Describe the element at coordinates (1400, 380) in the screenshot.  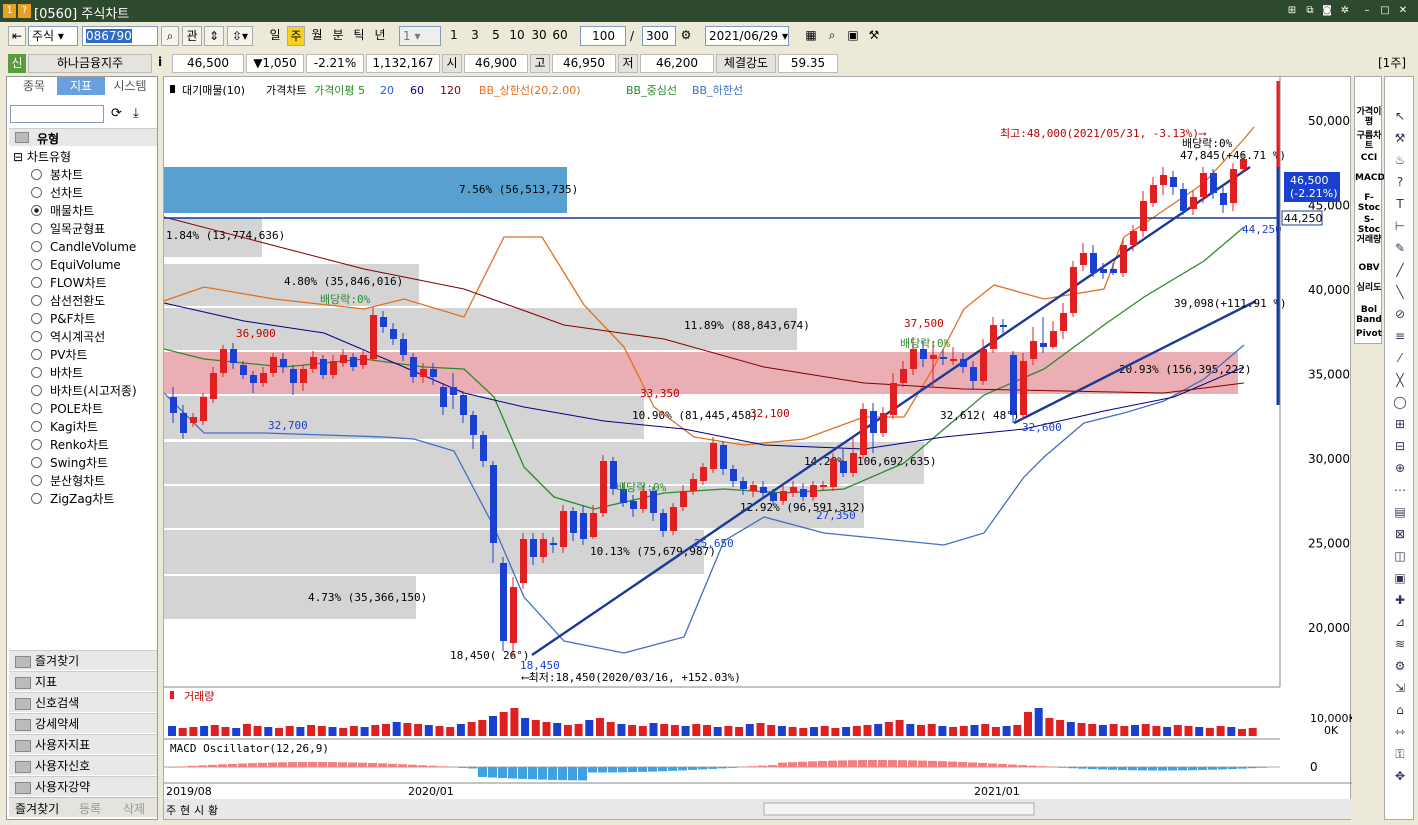
I see `x-icon: ╳` at that location.